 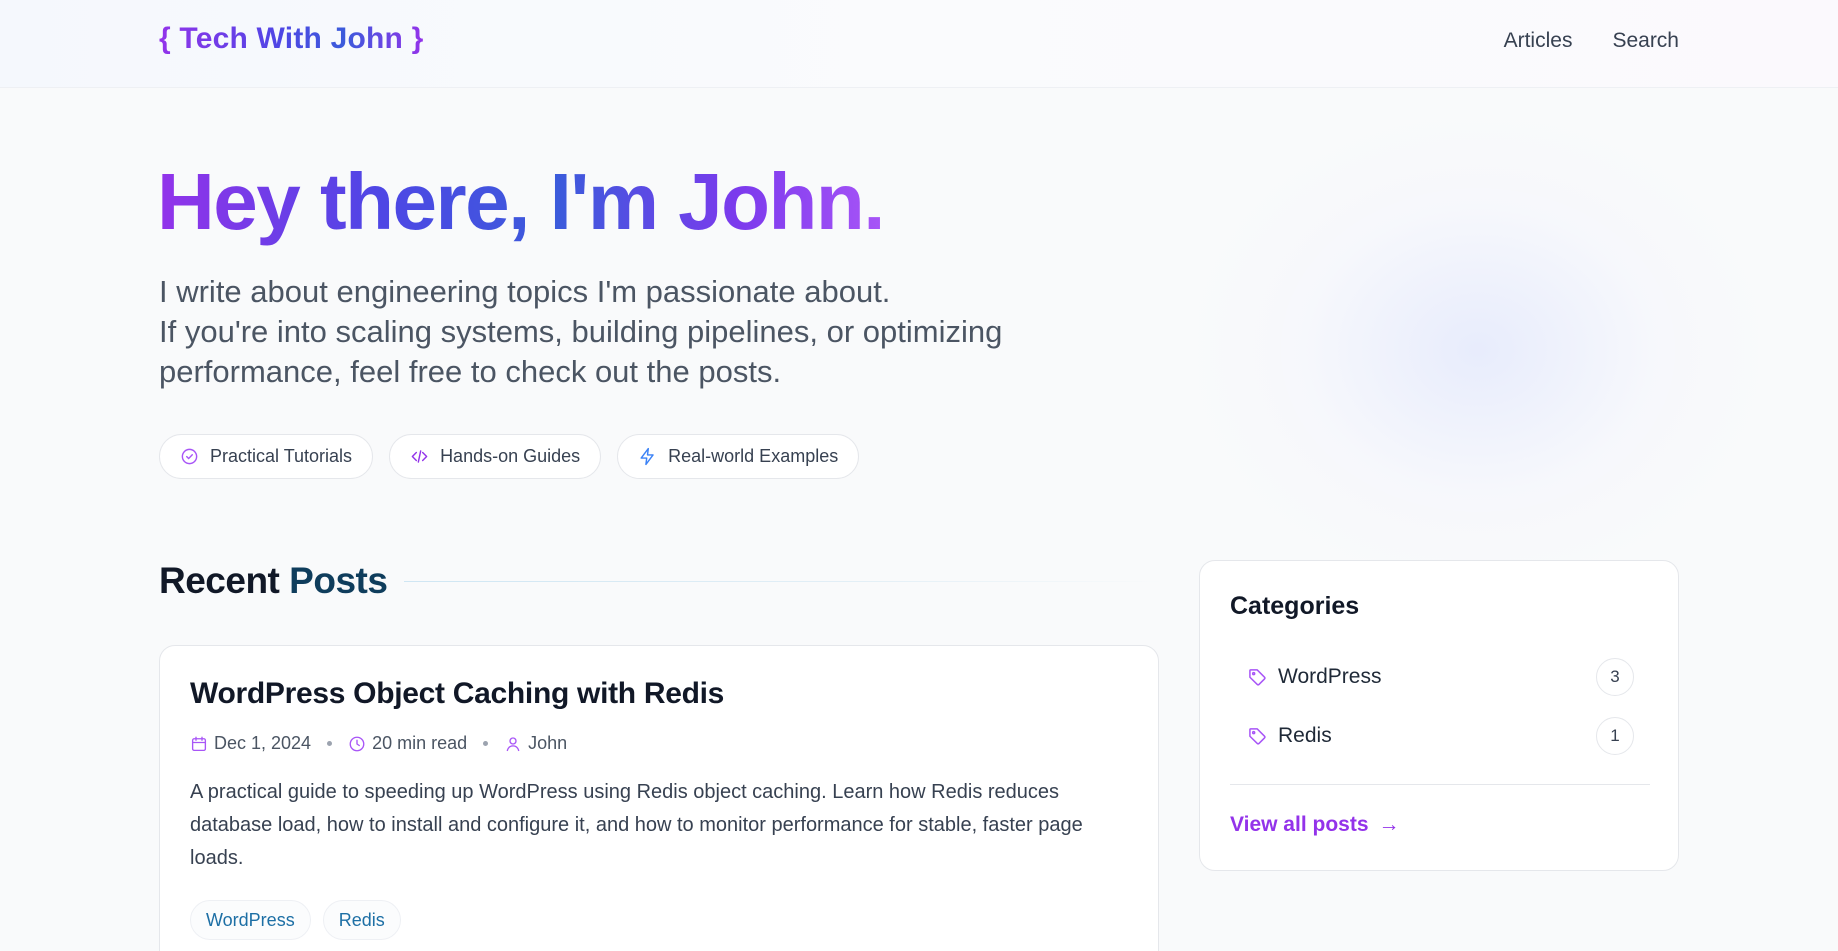 What do you see at coordinates (357, 743) in the screenshot?
I see `clock-icon` at bounding box center [357, 743].